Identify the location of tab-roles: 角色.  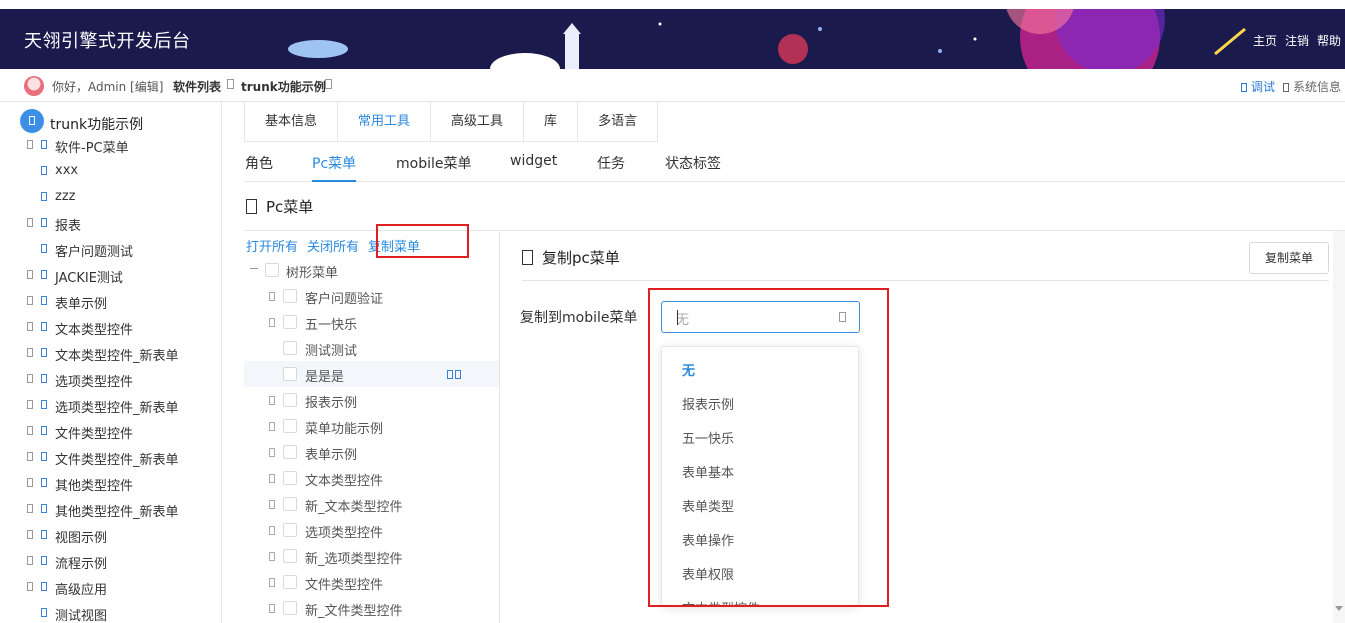
(259, 163).